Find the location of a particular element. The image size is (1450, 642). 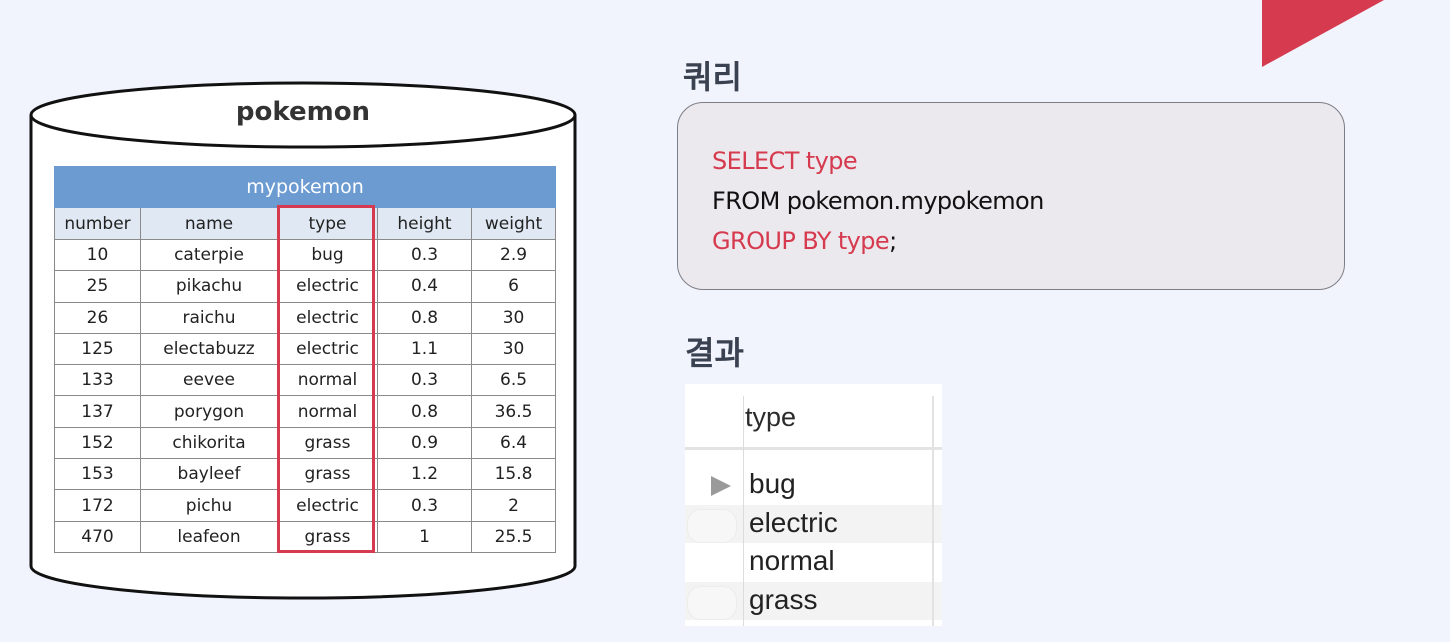

cell-height: 1.2 is located at coordinates (424, 474).